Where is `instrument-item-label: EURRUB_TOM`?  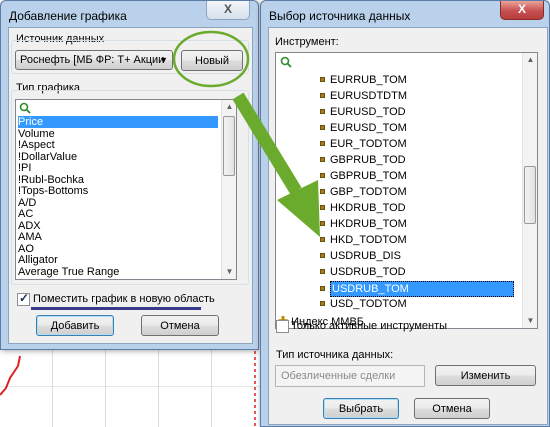 instrument-item-label: EURRUB_TOM is located at coordinates (368, 80).